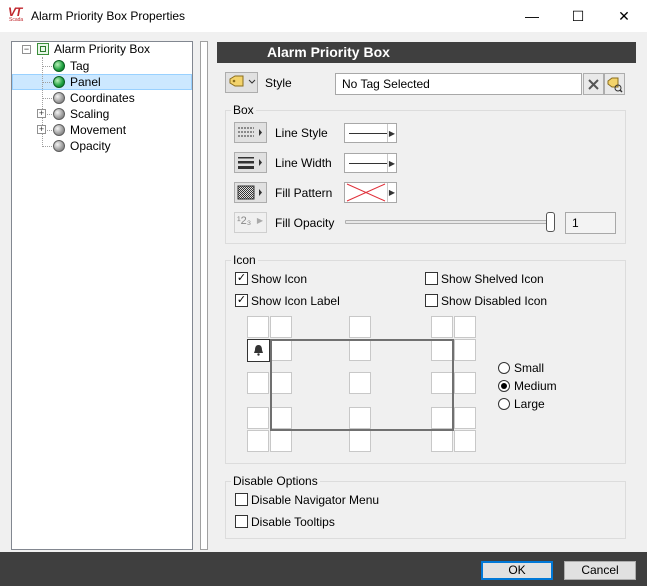 Image resolution: width=647 pixels, height=586 pixels. What do you see at coordinates (504, 404) in the screenshot?
I see `size-large-radio` at bounding box center [504, 404].